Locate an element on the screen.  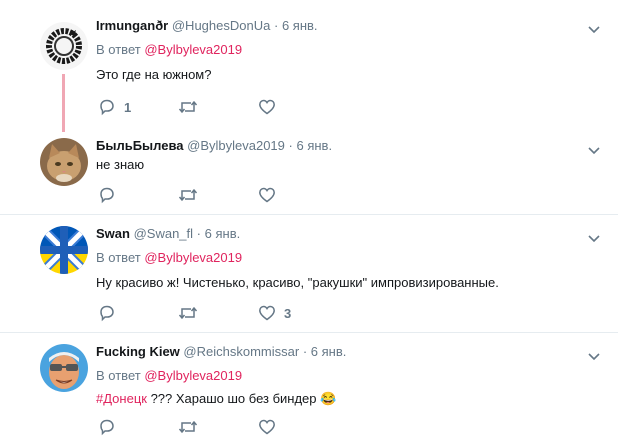
display-name: Fucking Kiew is located at coordinates (138, 351).